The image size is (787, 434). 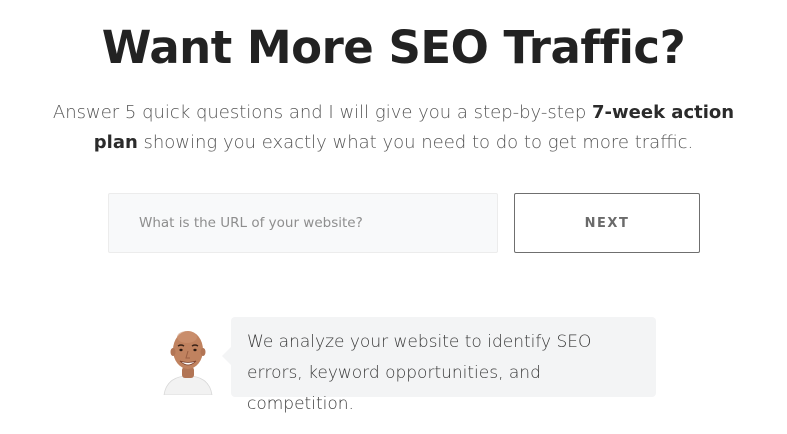 I want to click on website-url-input, so click(x=303, y=223).